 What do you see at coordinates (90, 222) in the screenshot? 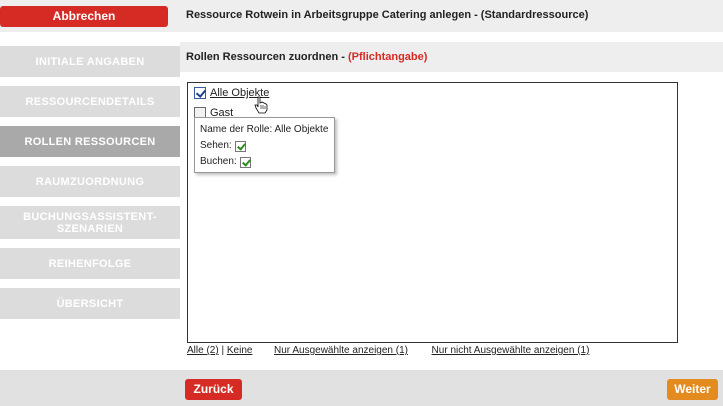
I see `step-buchungsassistent-szenarien: BUCHUNGSASSISTENT-SZENARIEN` at bounding box center [90, 222].